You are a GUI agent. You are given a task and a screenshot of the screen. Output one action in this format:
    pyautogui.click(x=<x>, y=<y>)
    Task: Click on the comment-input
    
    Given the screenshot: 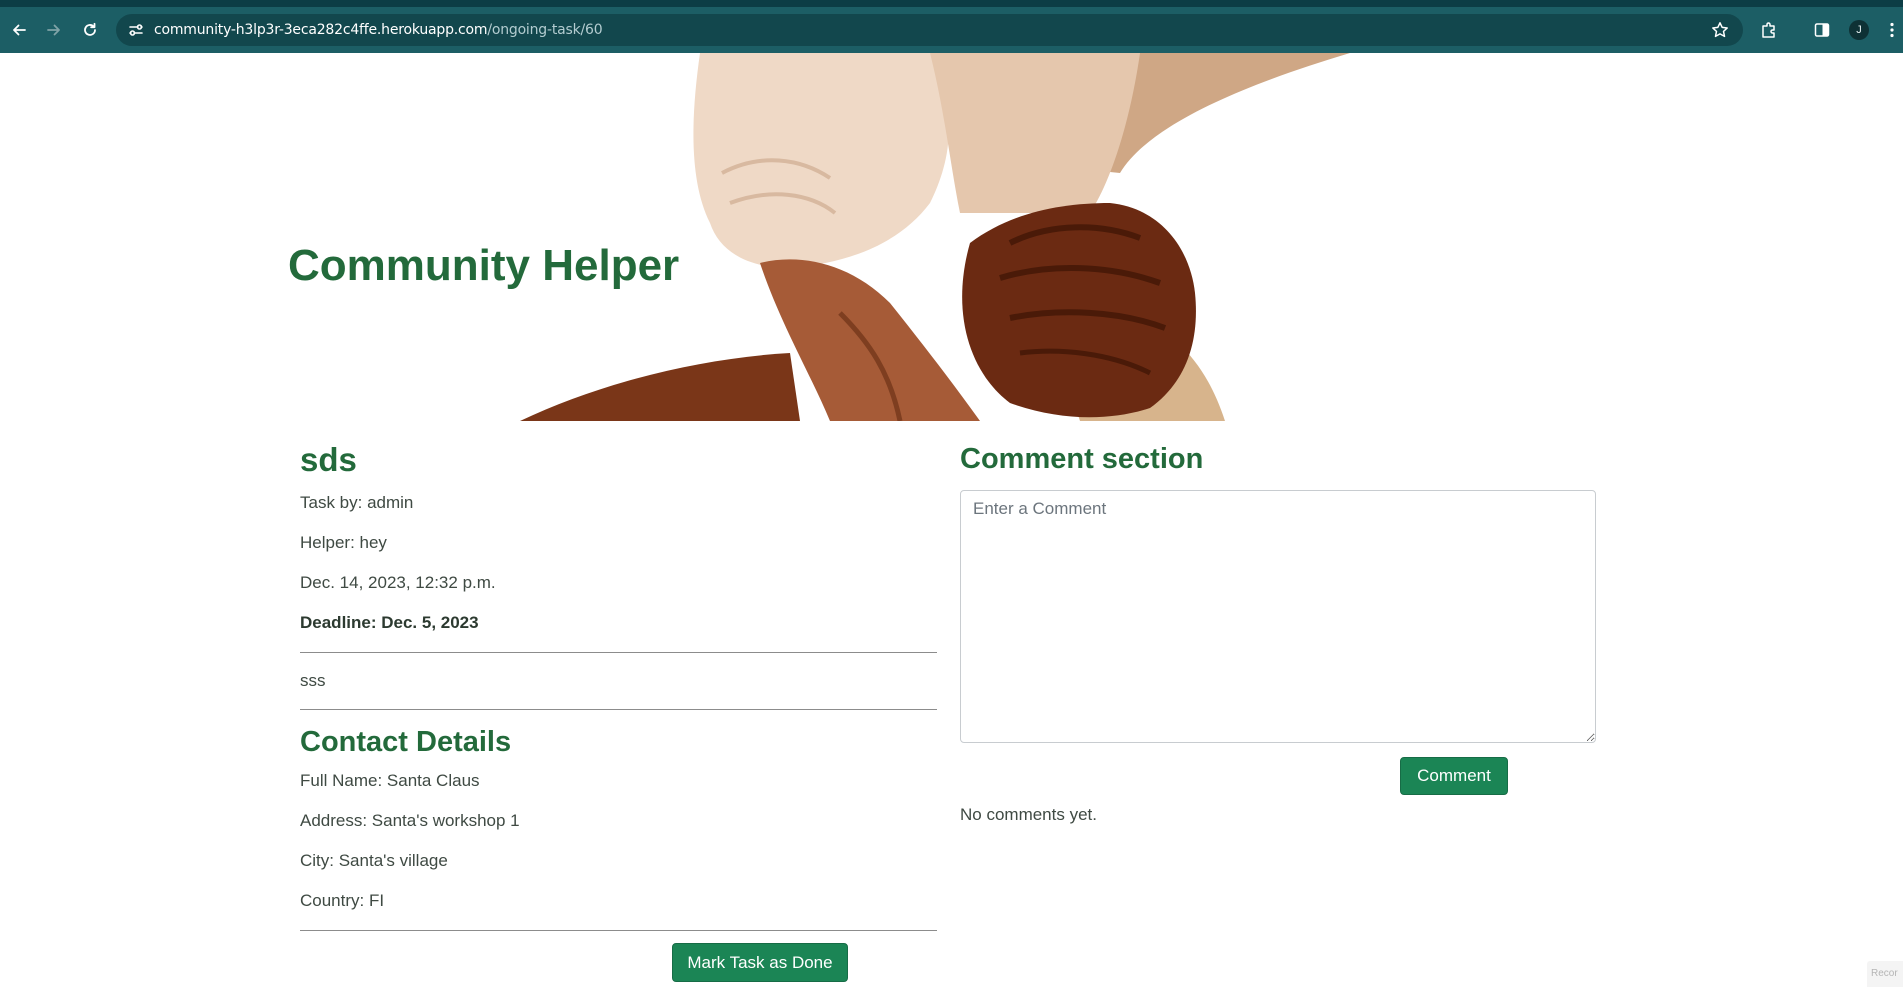 What is the action you would take?
    pyautogui.click(x=1278, y=616)
    